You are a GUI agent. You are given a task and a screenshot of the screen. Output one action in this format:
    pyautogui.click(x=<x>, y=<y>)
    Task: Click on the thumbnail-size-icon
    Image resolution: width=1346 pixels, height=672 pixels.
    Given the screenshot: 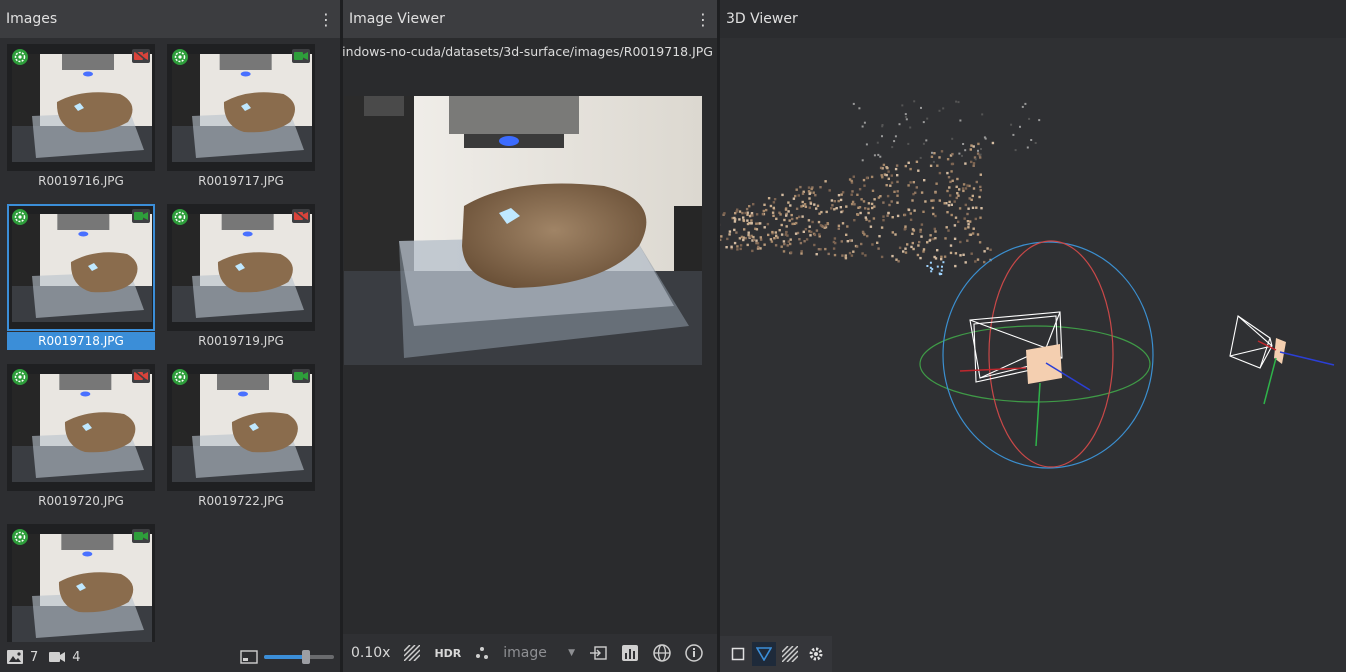 What is the action you would take?
    pyautogui.click(x=249, y=657)
    